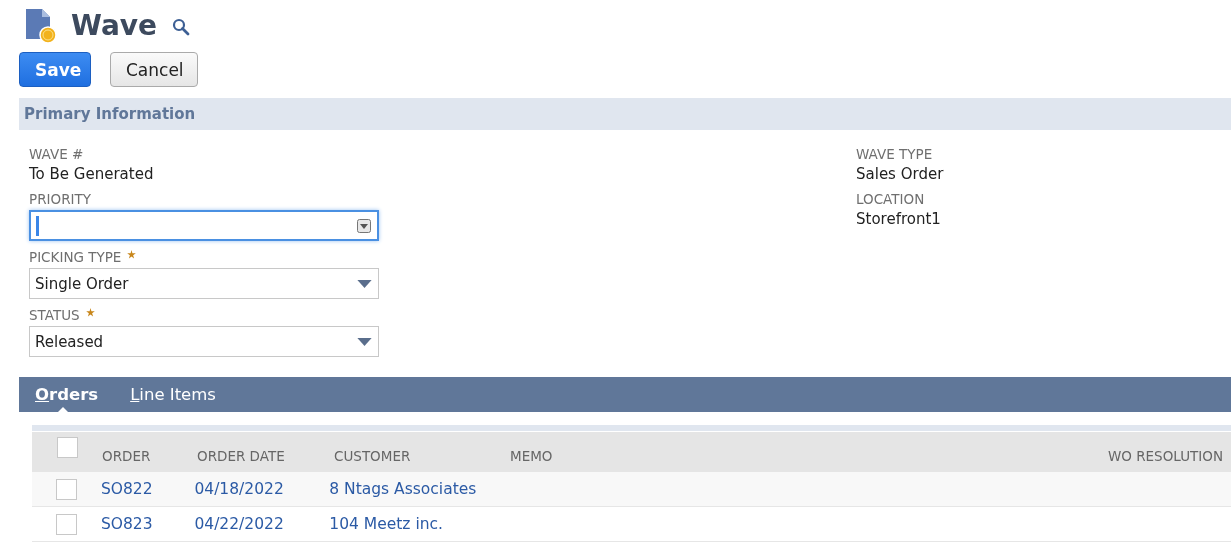 Image resolution: width=1231 pixels, height=554 pixels. Describe the element at coordinates (173, 394) in the screenshot. I see `tab: Line Items` at that location.